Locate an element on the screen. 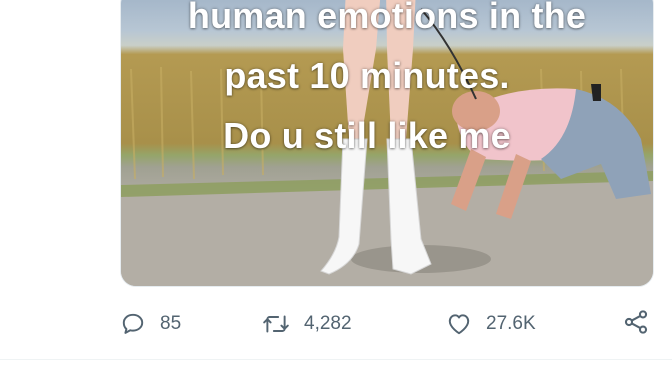  meme-caption-line-3: Do u still like me is located at coordinates (367, 135).